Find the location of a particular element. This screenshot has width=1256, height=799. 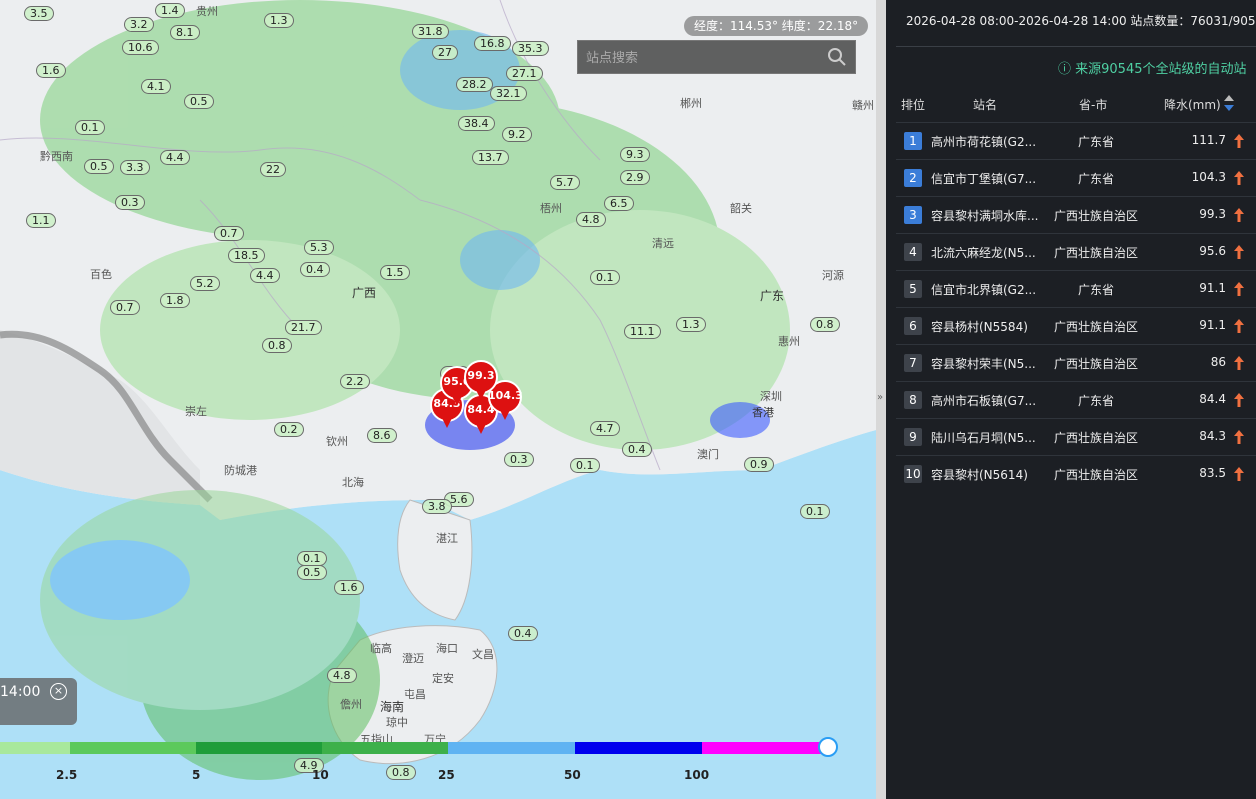

station-value: 13.7 is located at coordinates (490, 157).